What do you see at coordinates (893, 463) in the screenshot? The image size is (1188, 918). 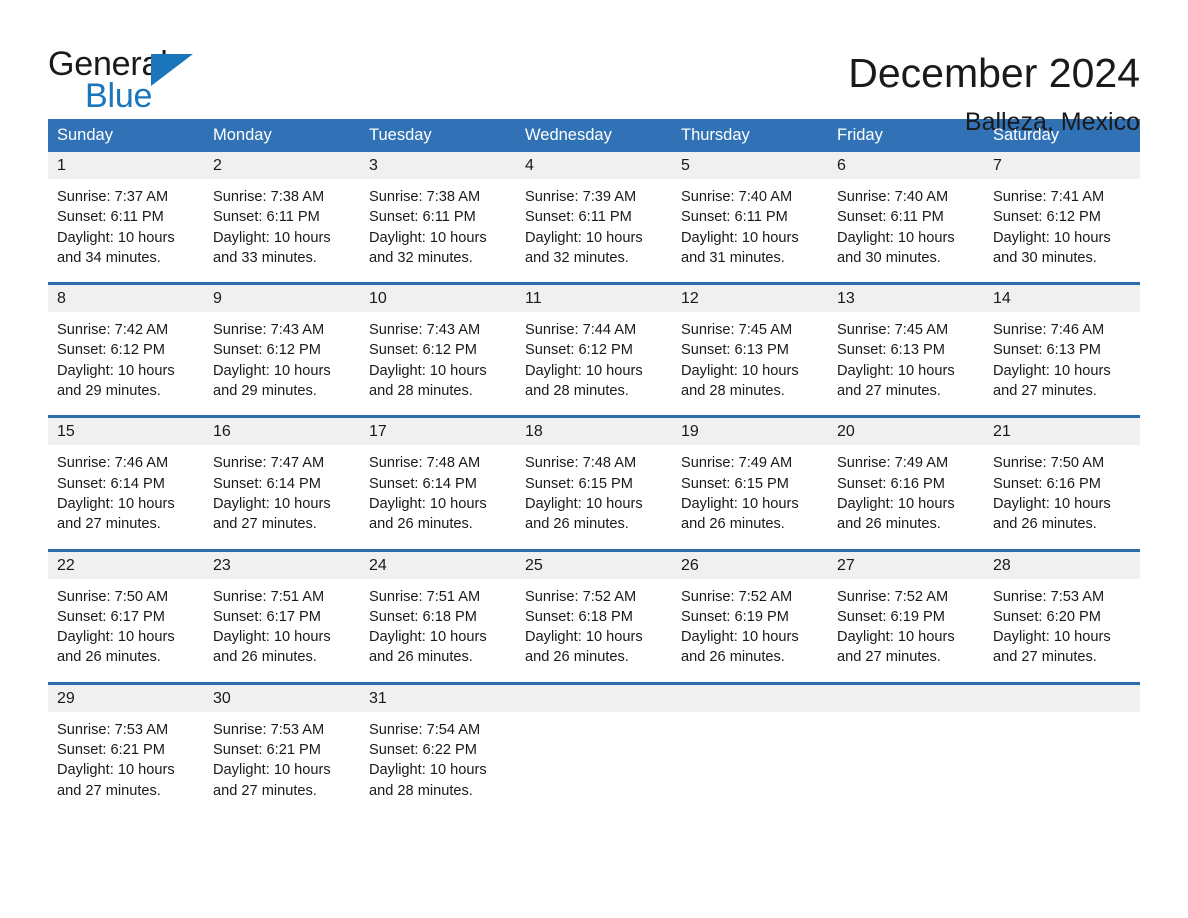 I see `sunrise-text: Sunrise: 7:49 AM` at bounding box center [893, 463].